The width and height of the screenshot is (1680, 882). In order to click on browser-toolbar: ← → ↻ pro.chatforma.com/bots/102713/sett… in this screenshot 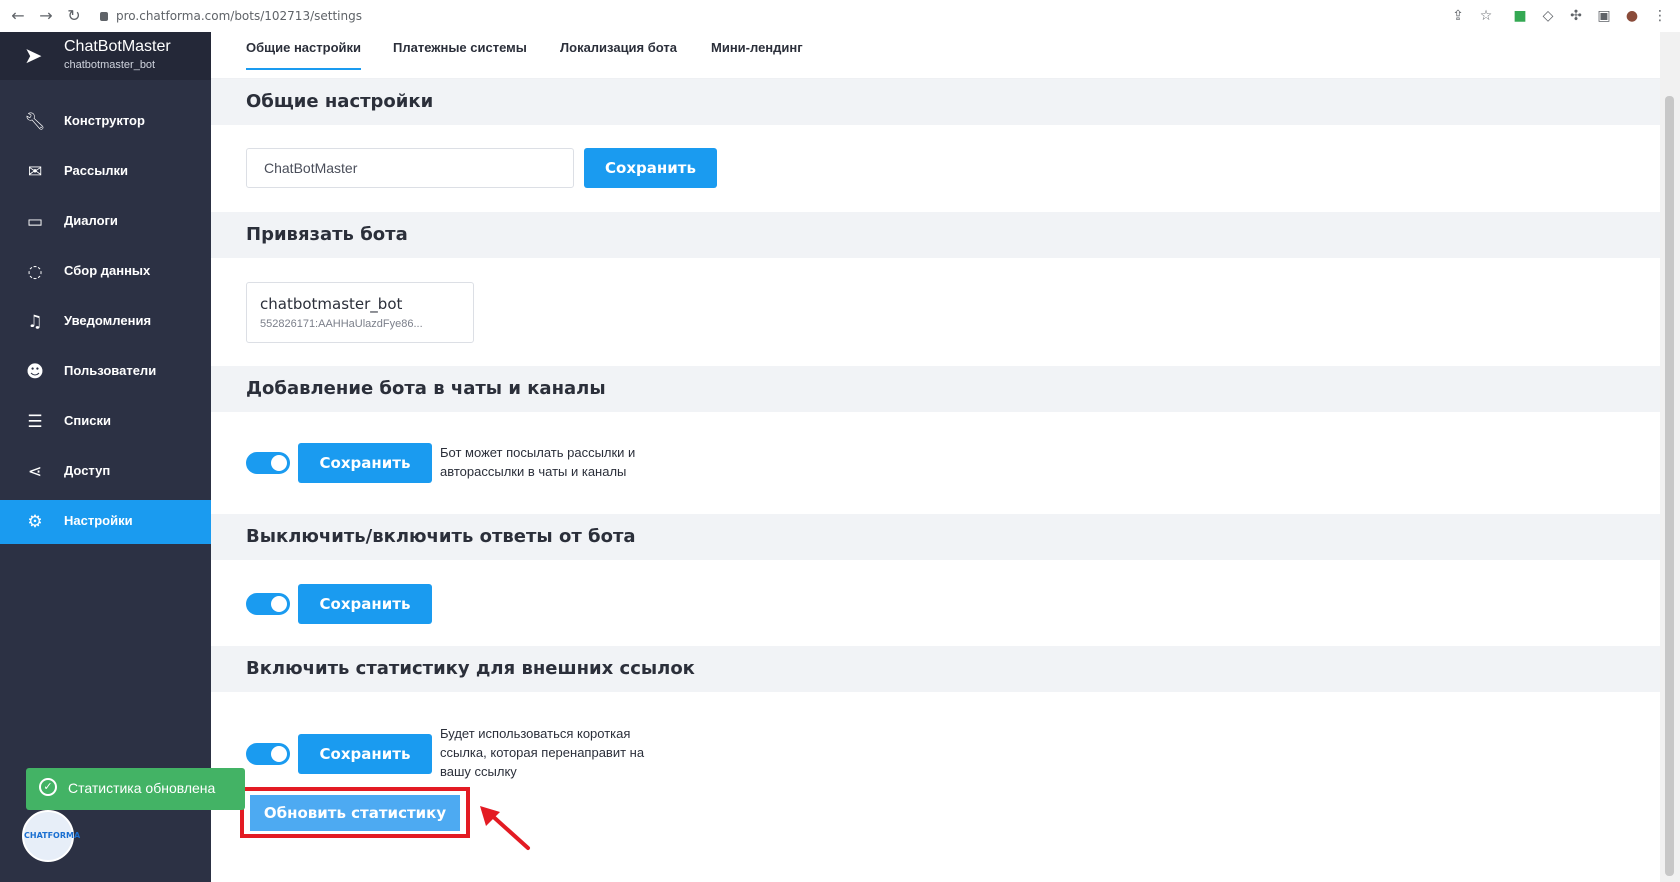, I will do `click(840, 16)`.